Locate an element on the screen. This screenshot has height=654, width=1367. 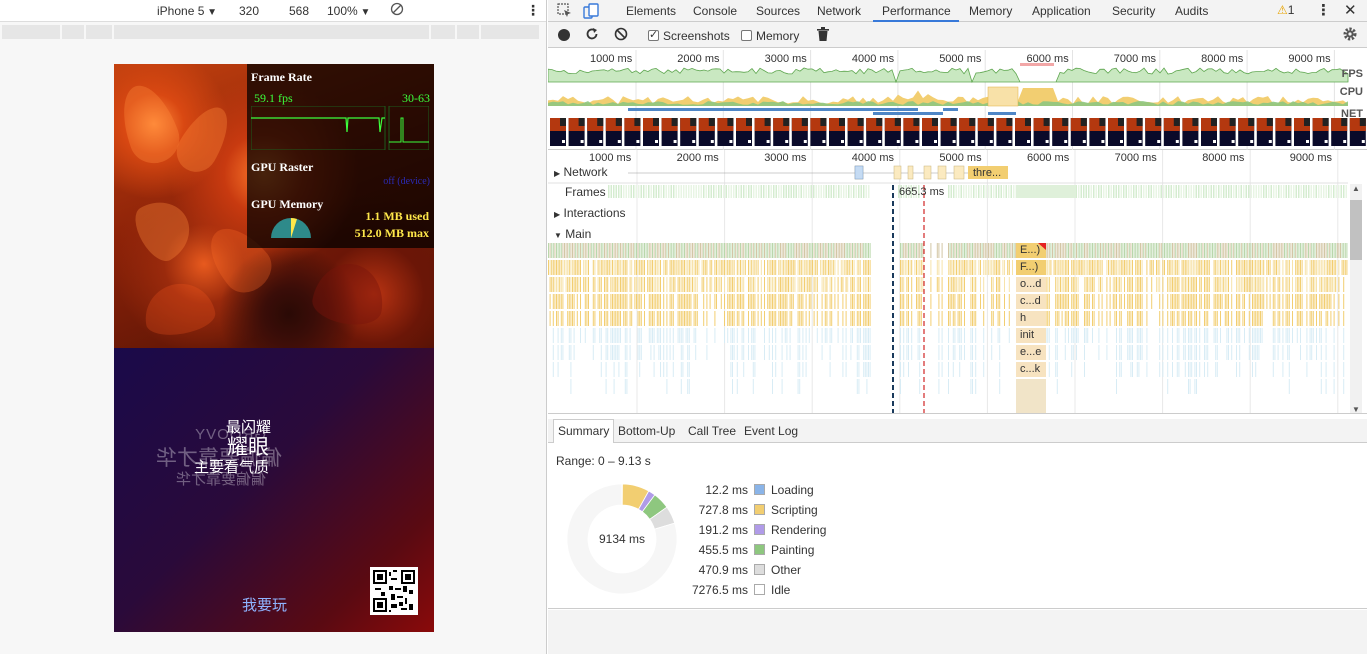
record-icon is located at coordinates (564, 35).